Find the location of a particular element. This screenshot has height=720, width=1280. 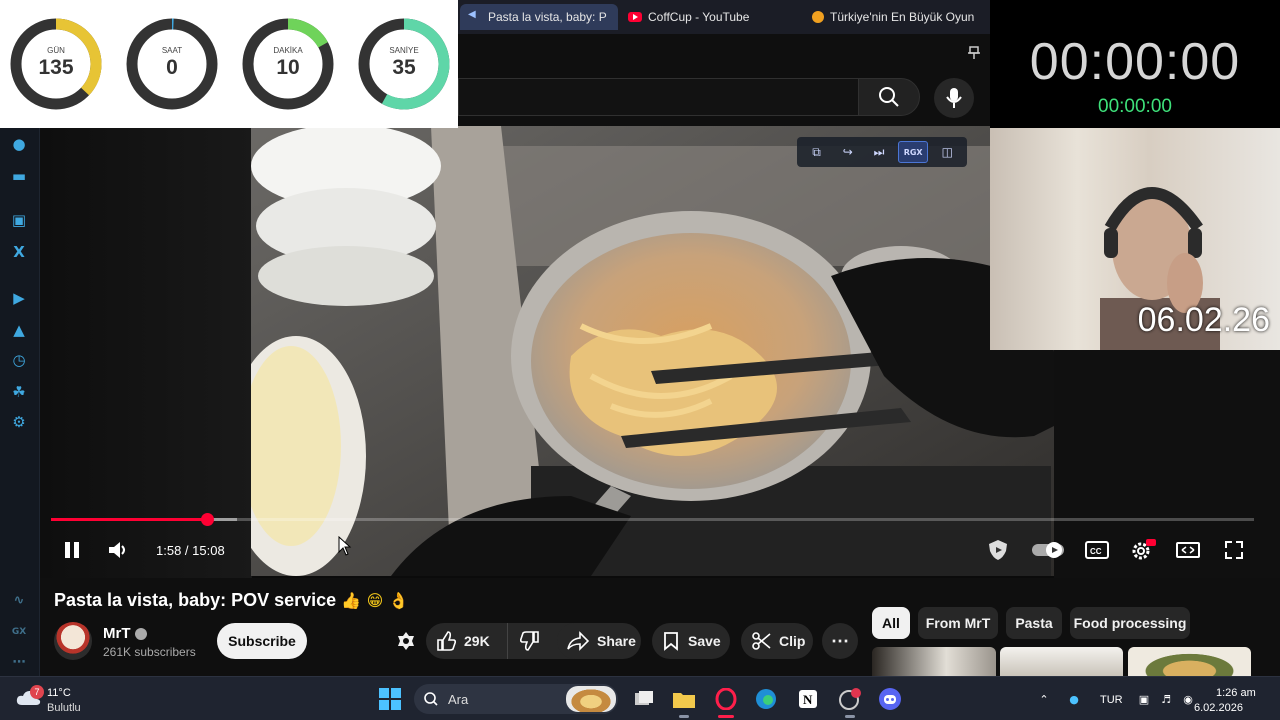

mouse-cursor-icon is located at coordinates (345, 546).